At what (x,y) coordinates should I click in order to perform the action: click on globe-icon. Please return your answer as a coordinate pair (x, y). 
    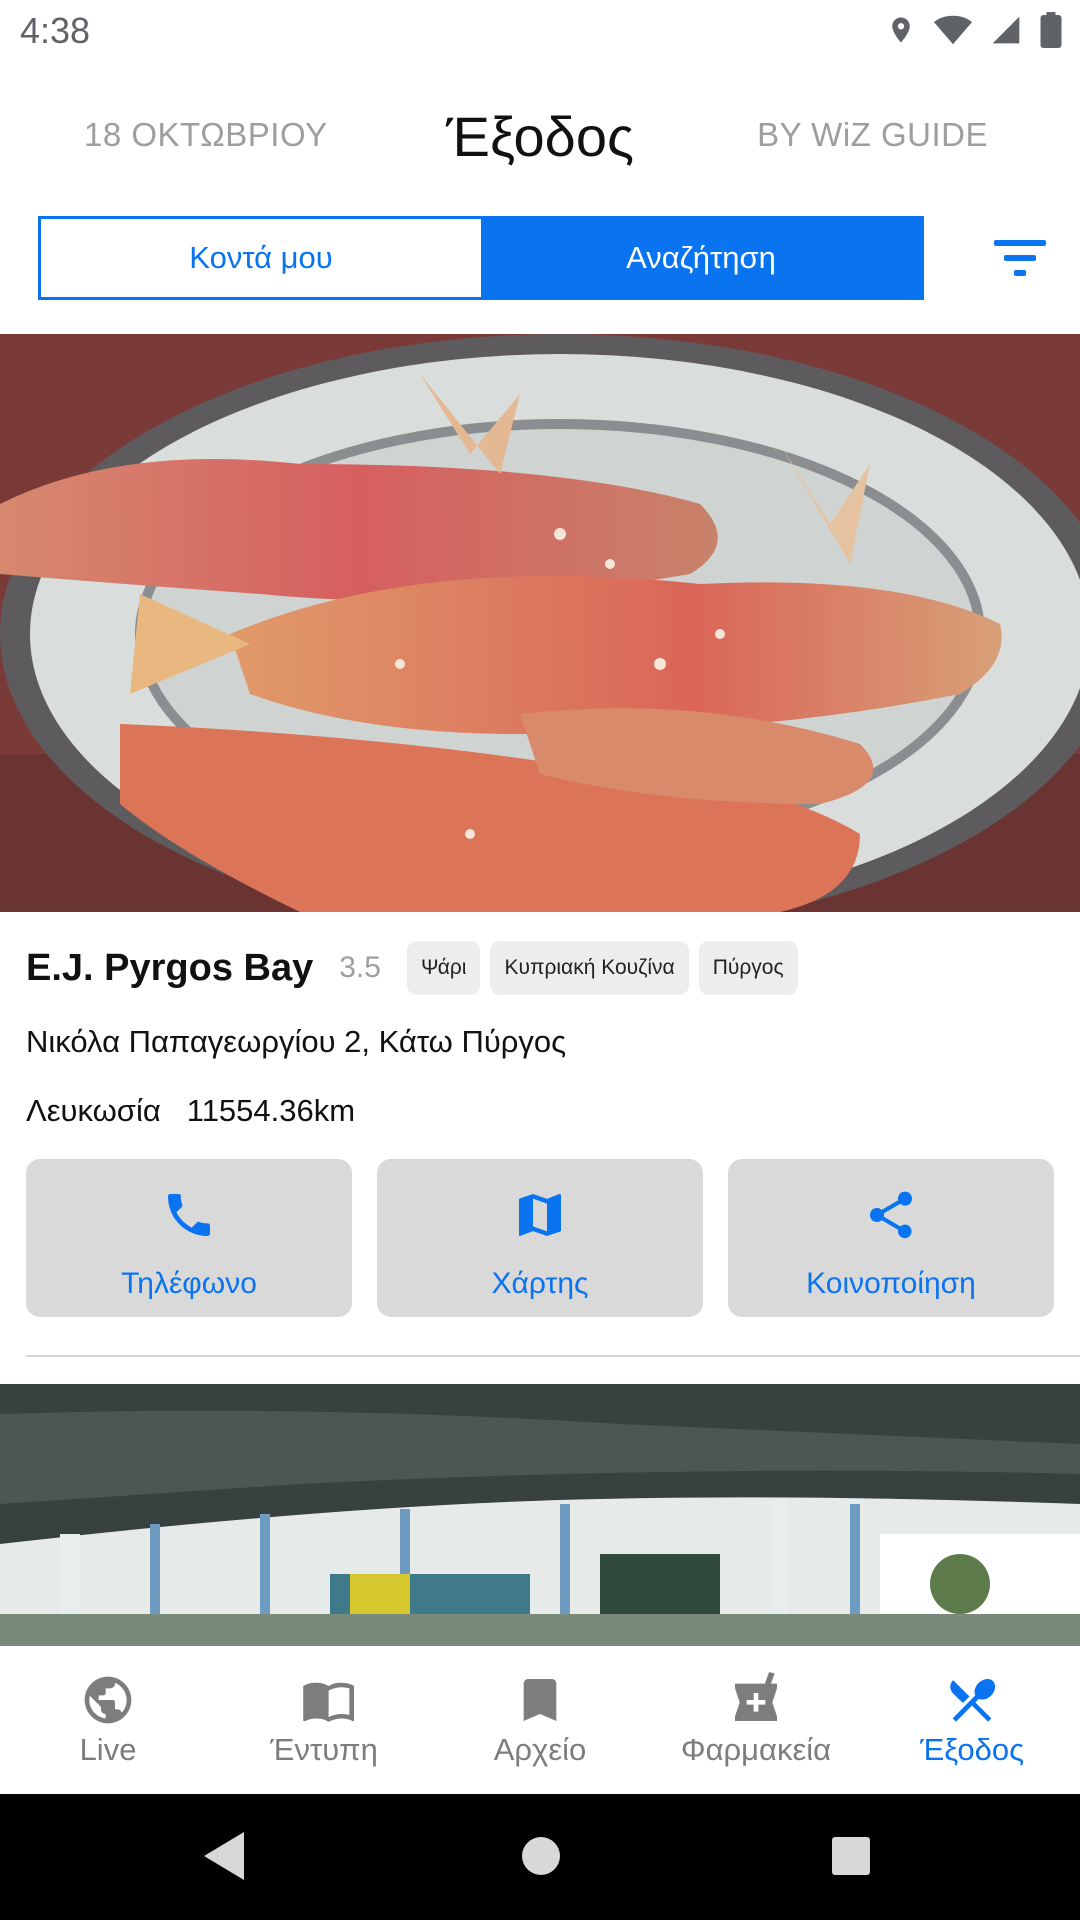
    Looking at the image, I should click on (108, 1700).